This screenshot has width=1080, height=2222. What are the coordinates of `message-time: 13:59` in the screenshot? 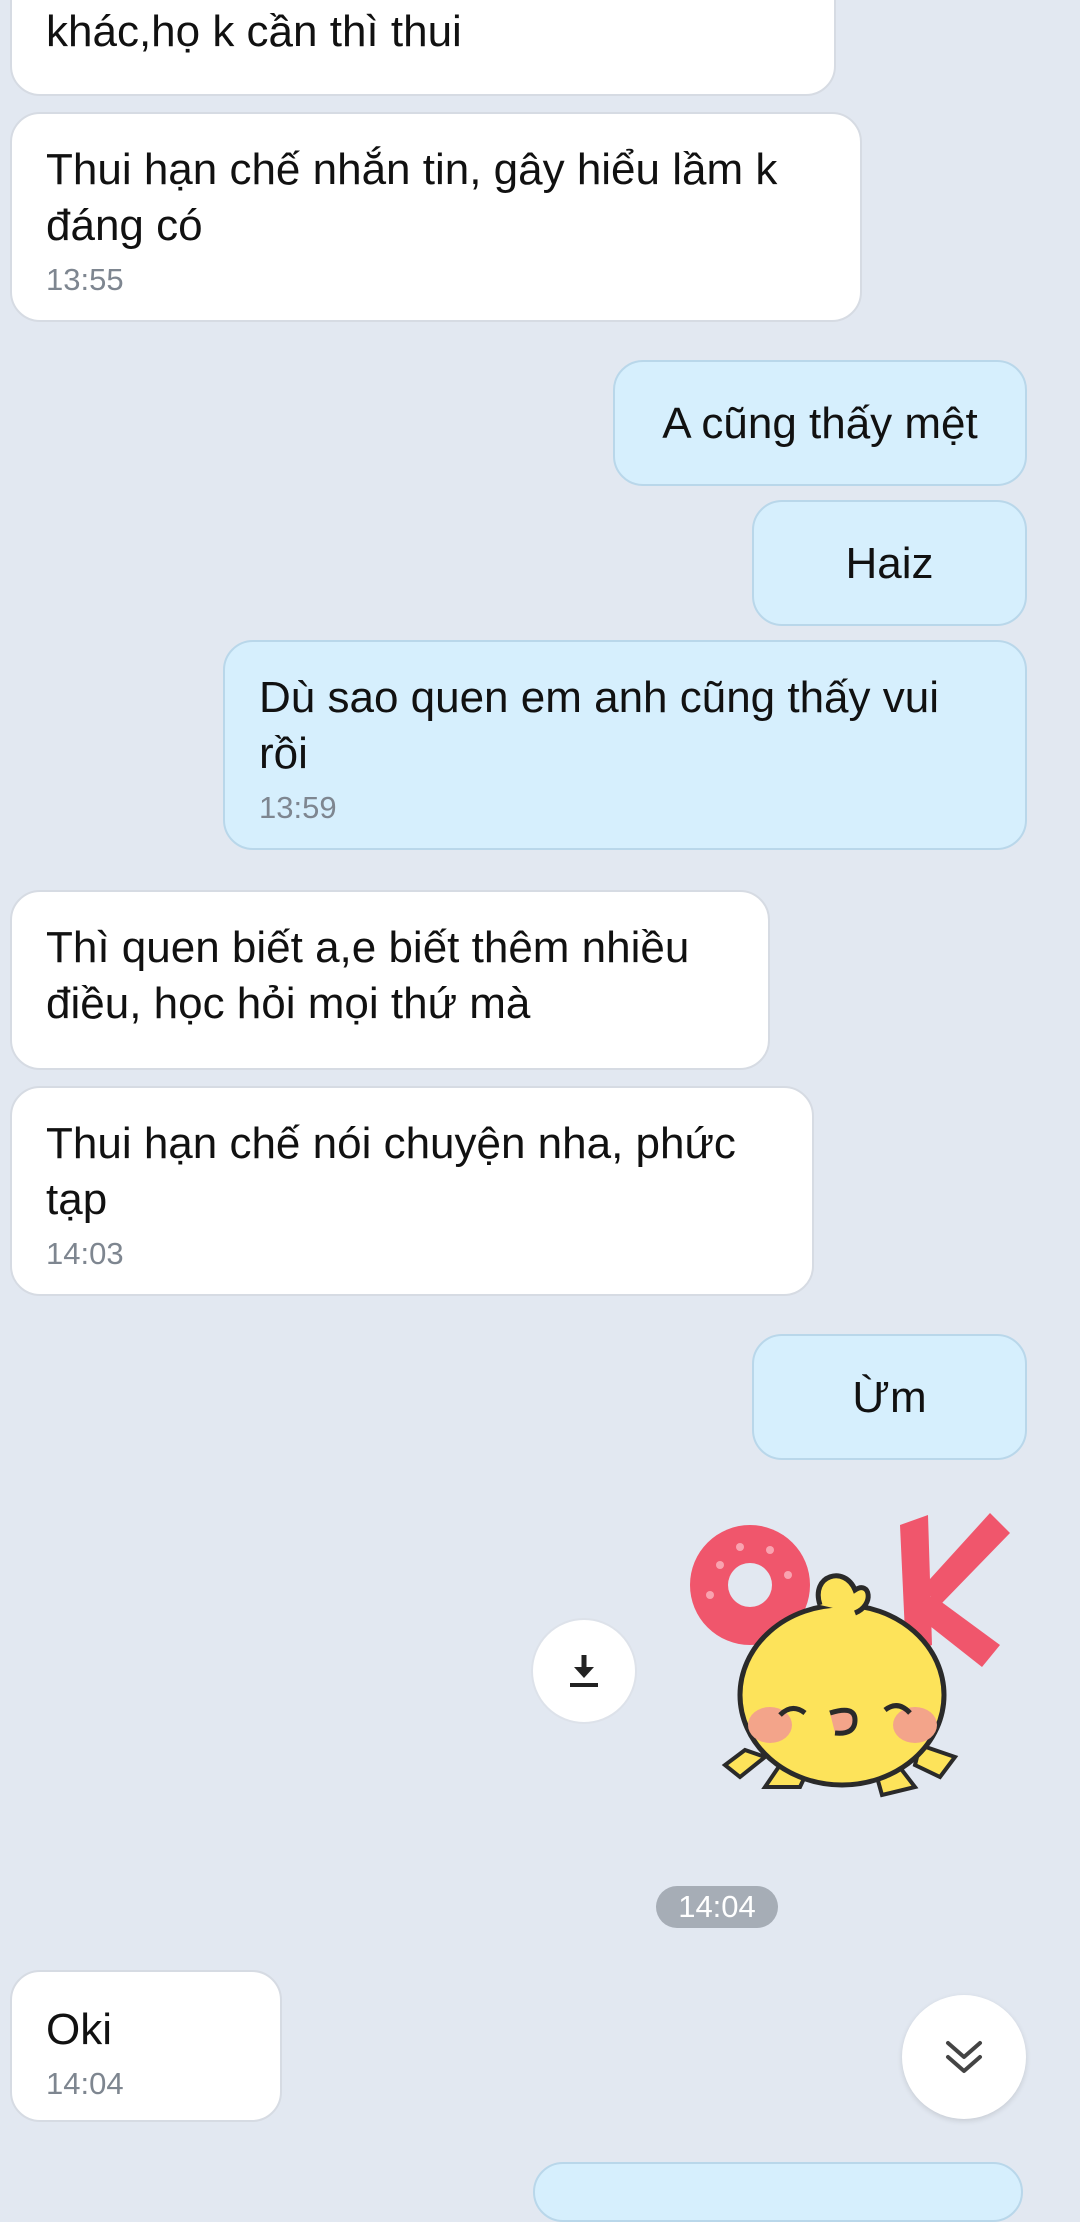 It's located at (298, 807).